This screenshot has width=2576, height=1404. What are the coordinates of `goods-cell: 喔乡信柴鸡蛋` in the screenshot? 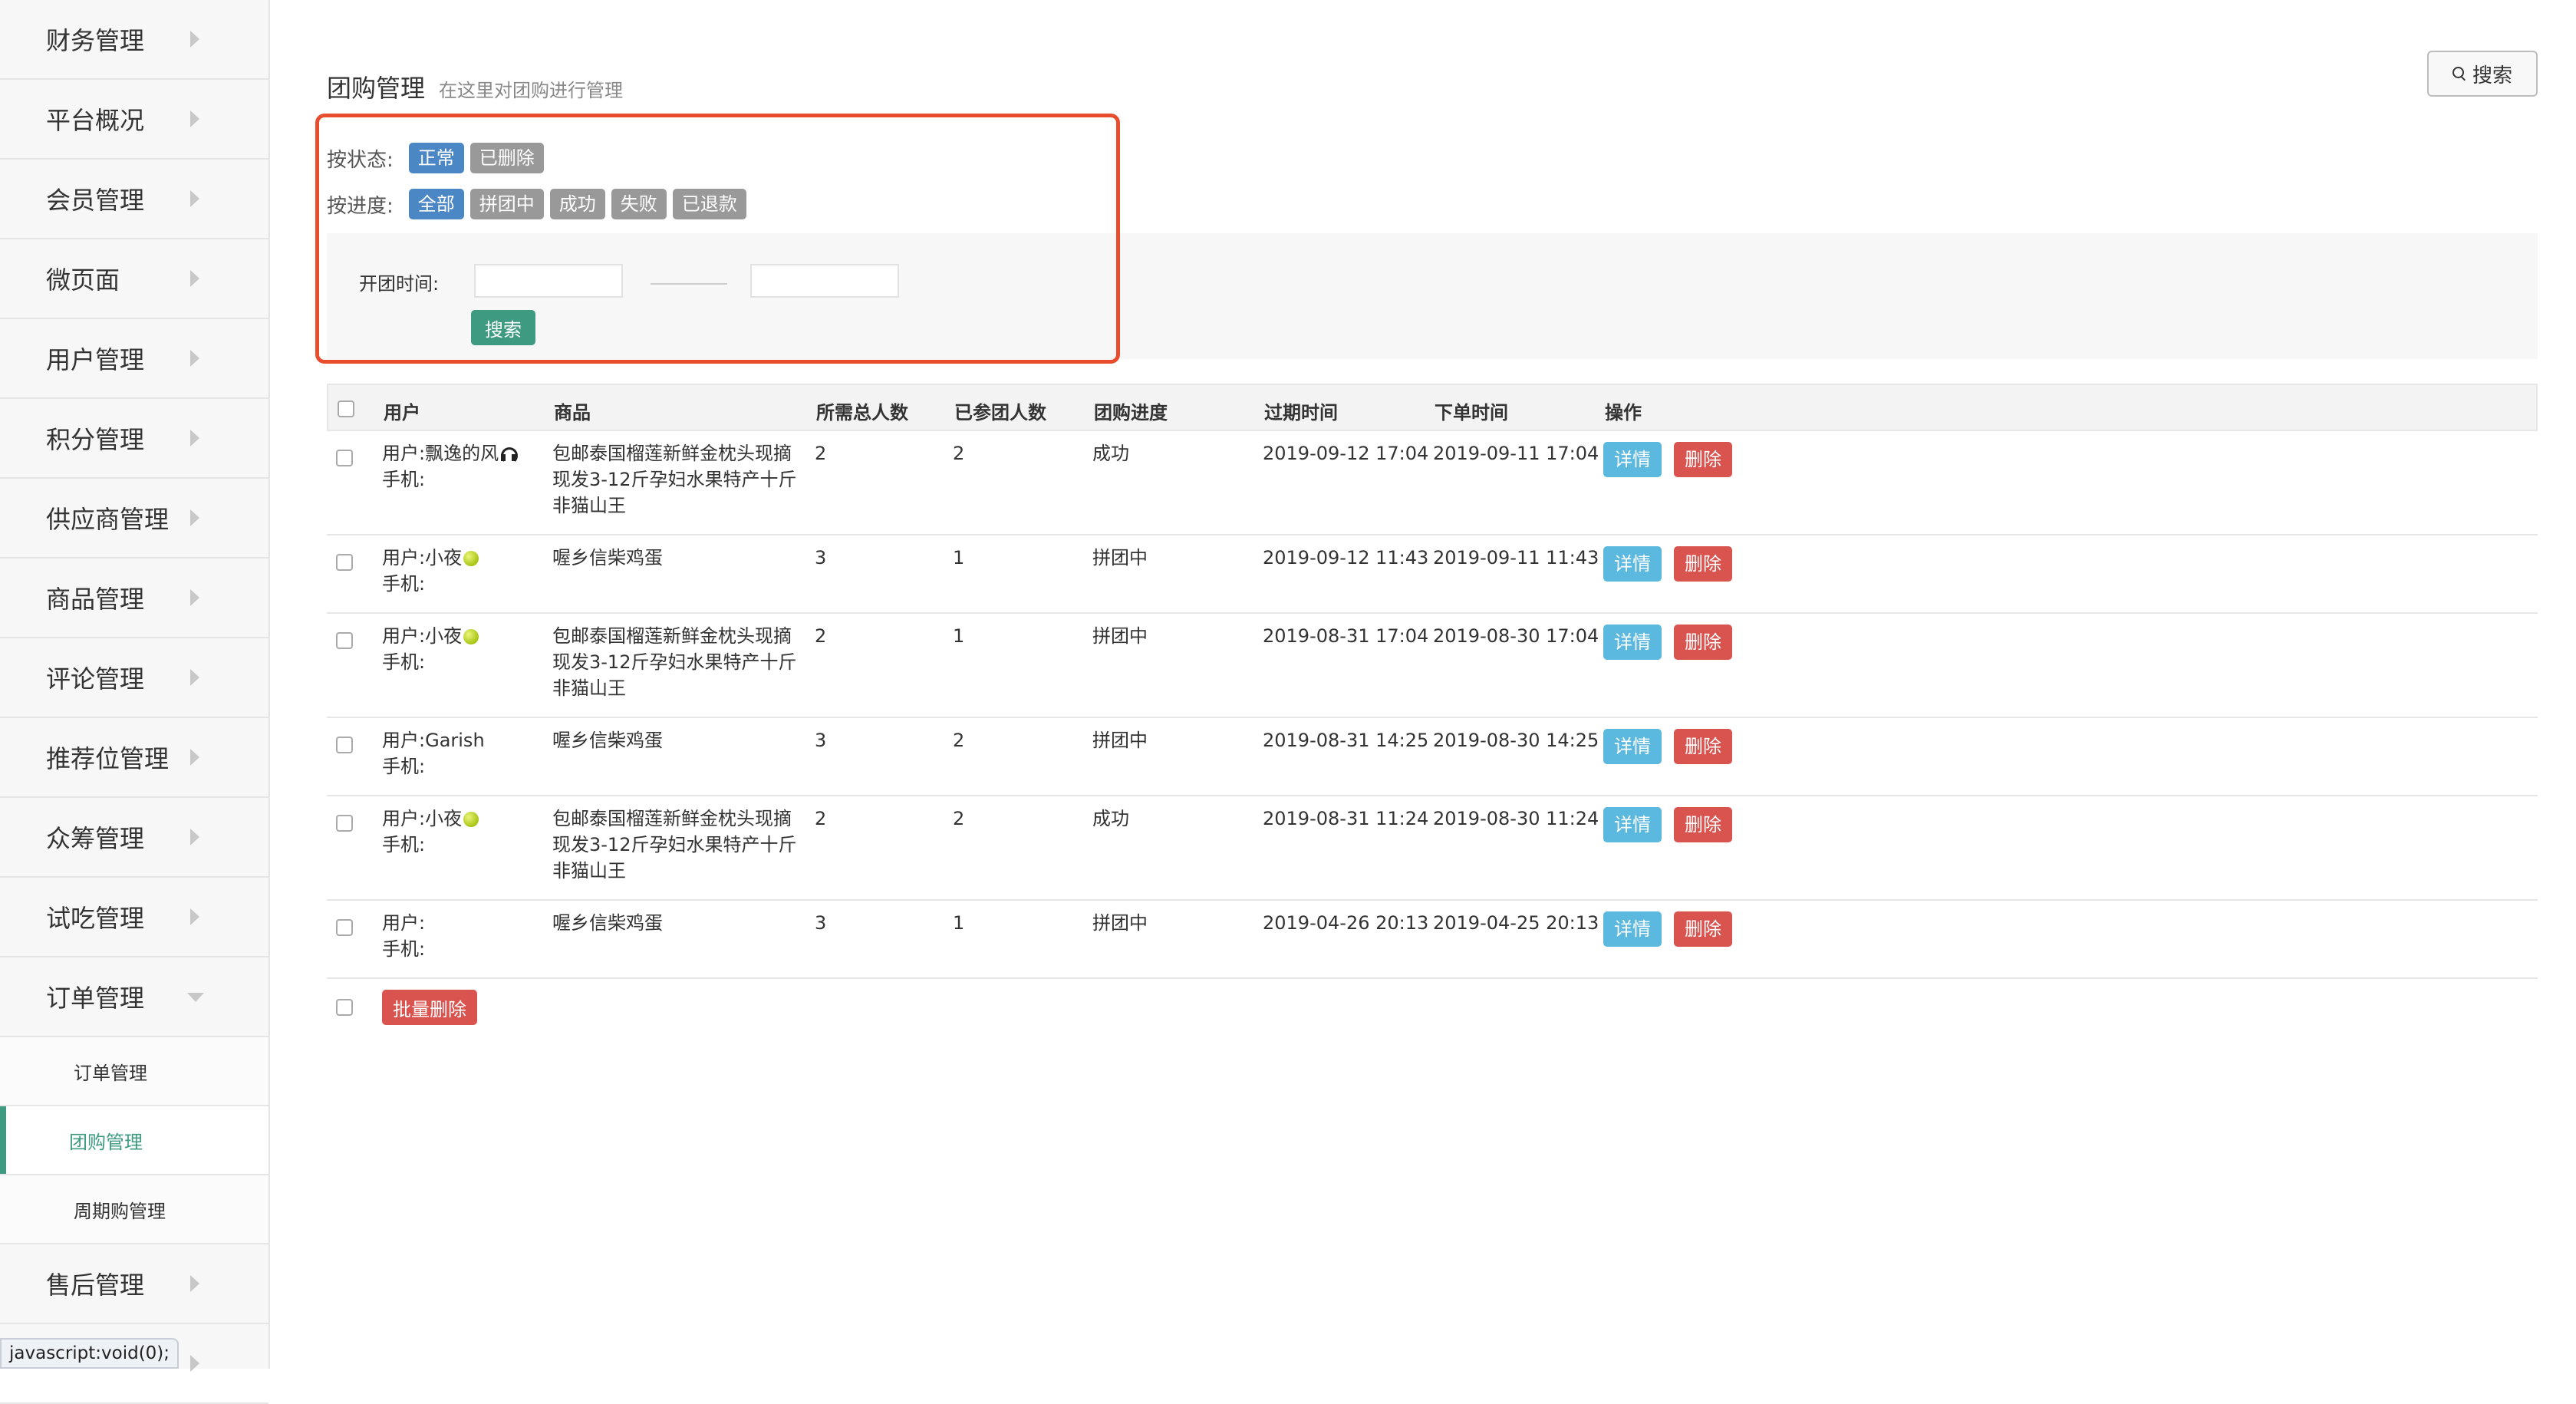 It's located at (607, 558).